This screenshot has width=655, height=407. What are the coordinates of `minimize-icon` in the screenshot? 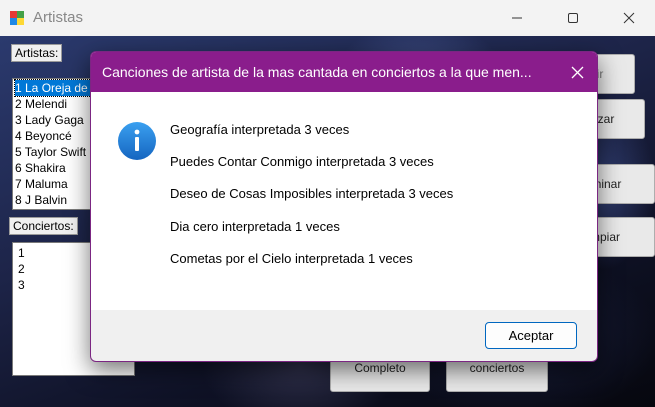 It's located at (517, 18).